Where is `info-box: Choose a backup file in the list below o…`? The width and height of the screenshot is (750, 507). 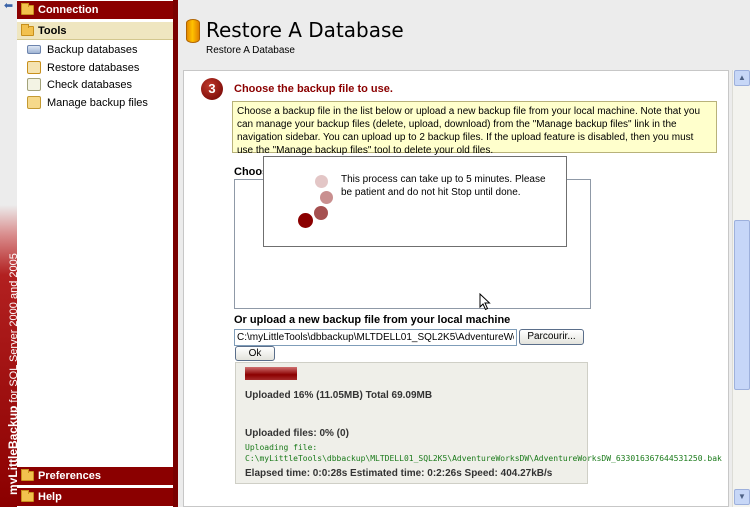 info-box: Choose a backup file in the list below o… is located at coordinates (474, 128).